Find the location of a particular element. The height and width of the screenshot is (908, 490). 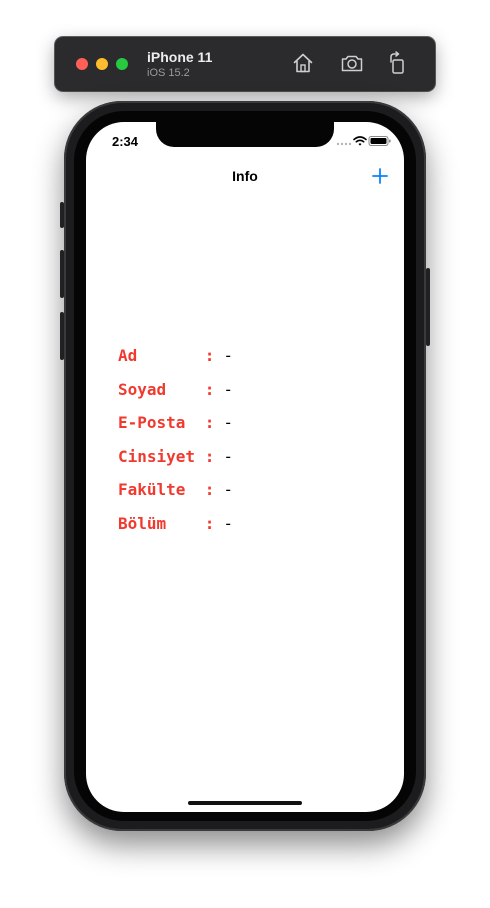

status-icons is located at coordinates (363, 141).